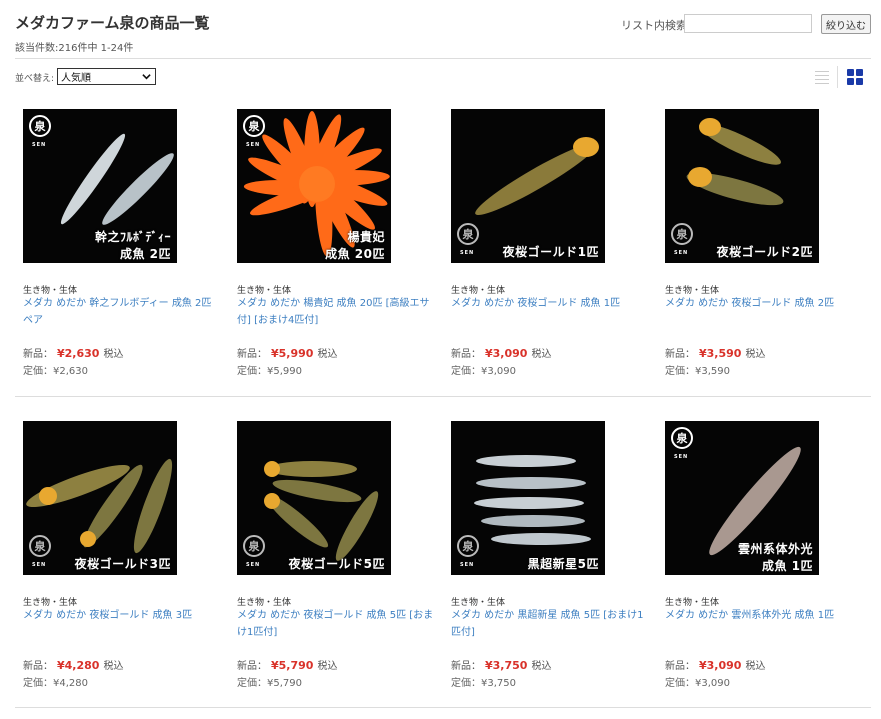  What do you see at coordinates (76, 78) in the screenshot?
I see `sort-selected-value: 人気順` at bounding box center [76, 78].